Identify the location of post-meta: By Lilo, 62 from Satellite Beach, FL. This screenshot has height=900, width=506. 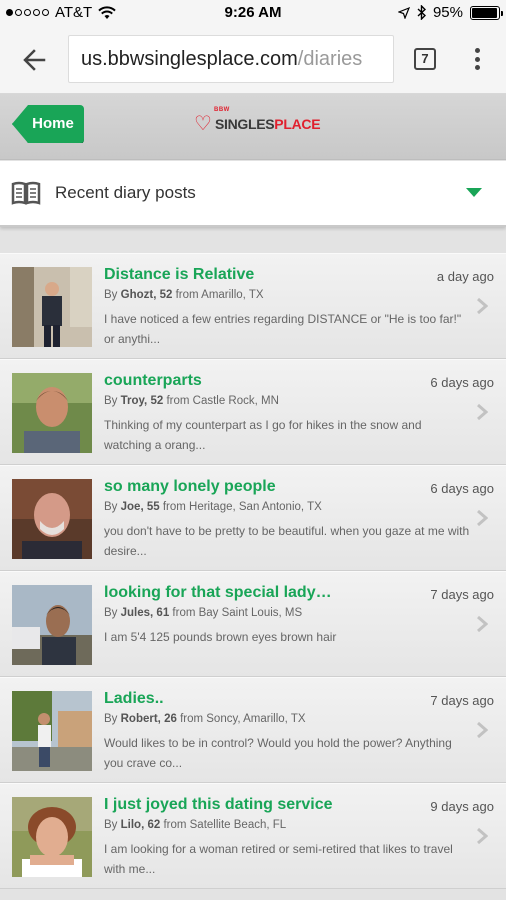
(195, 825).